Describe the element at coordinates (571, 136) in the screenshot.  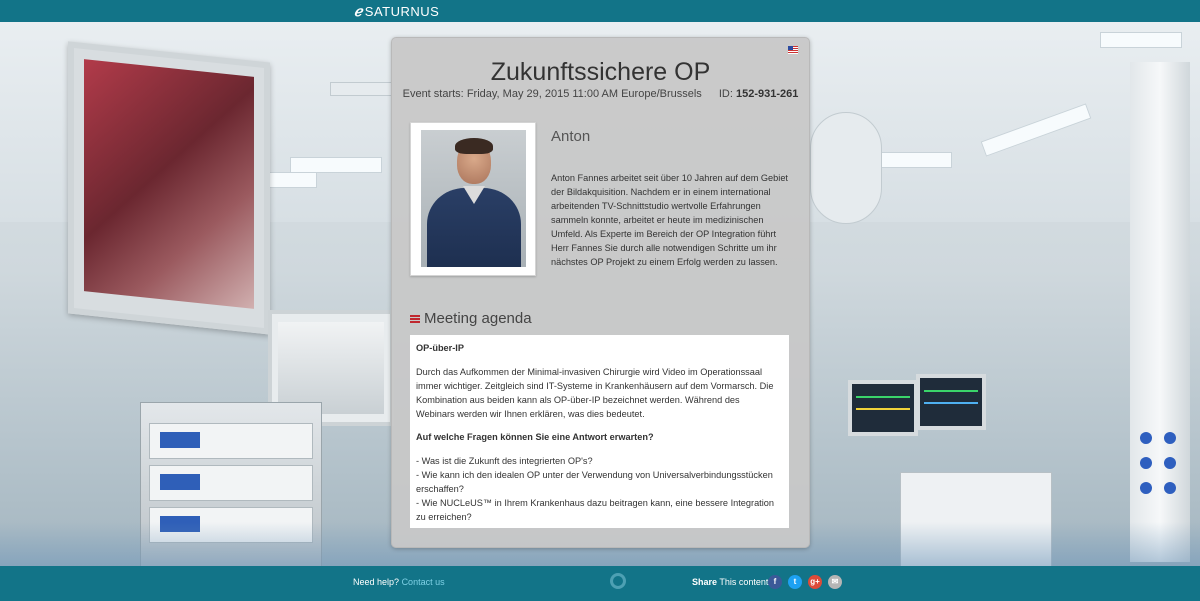
I see `speaker-name: Anton` at that location.